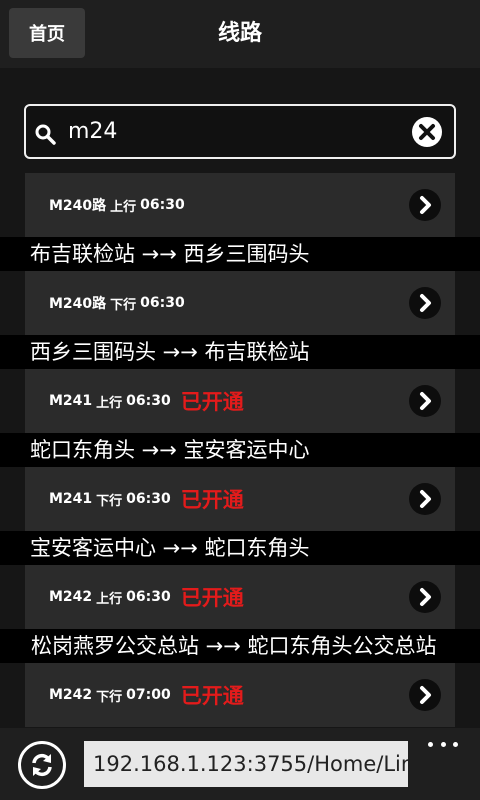 The width and height of the screenshot is (480, 800). I want to click on list-item: M241 下行 06:30 已开通 宝安客运中心 →→ 蛇口东角头, so click(240, 516).